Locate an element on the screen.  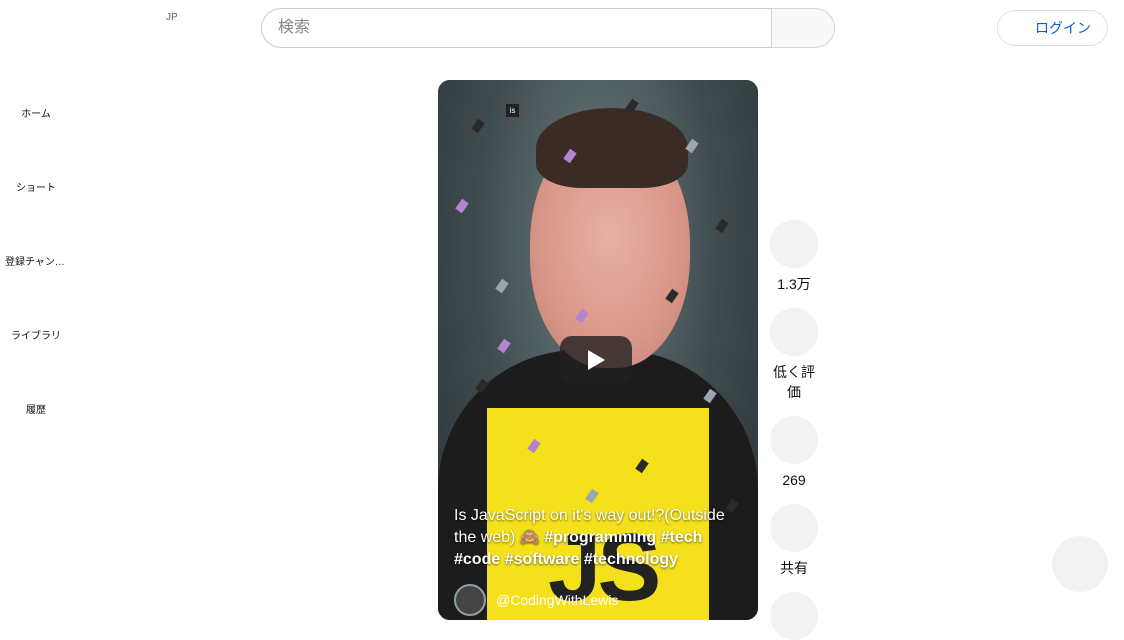
dislike-button is located at coordinates (794, 332).